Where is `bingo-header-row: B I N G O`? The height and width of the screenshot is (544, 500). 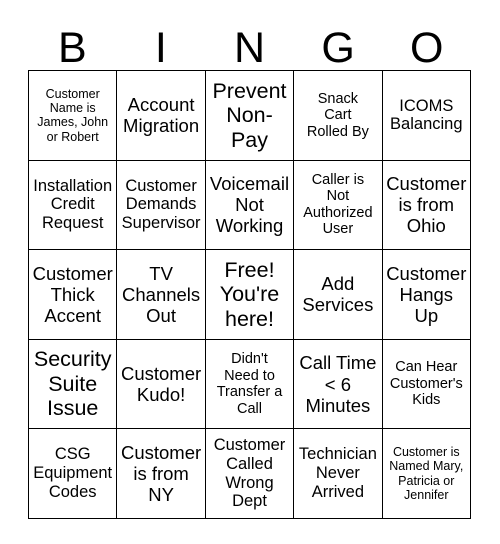
bingo-header-row: B I N G O is located at coordinates (249, 42).